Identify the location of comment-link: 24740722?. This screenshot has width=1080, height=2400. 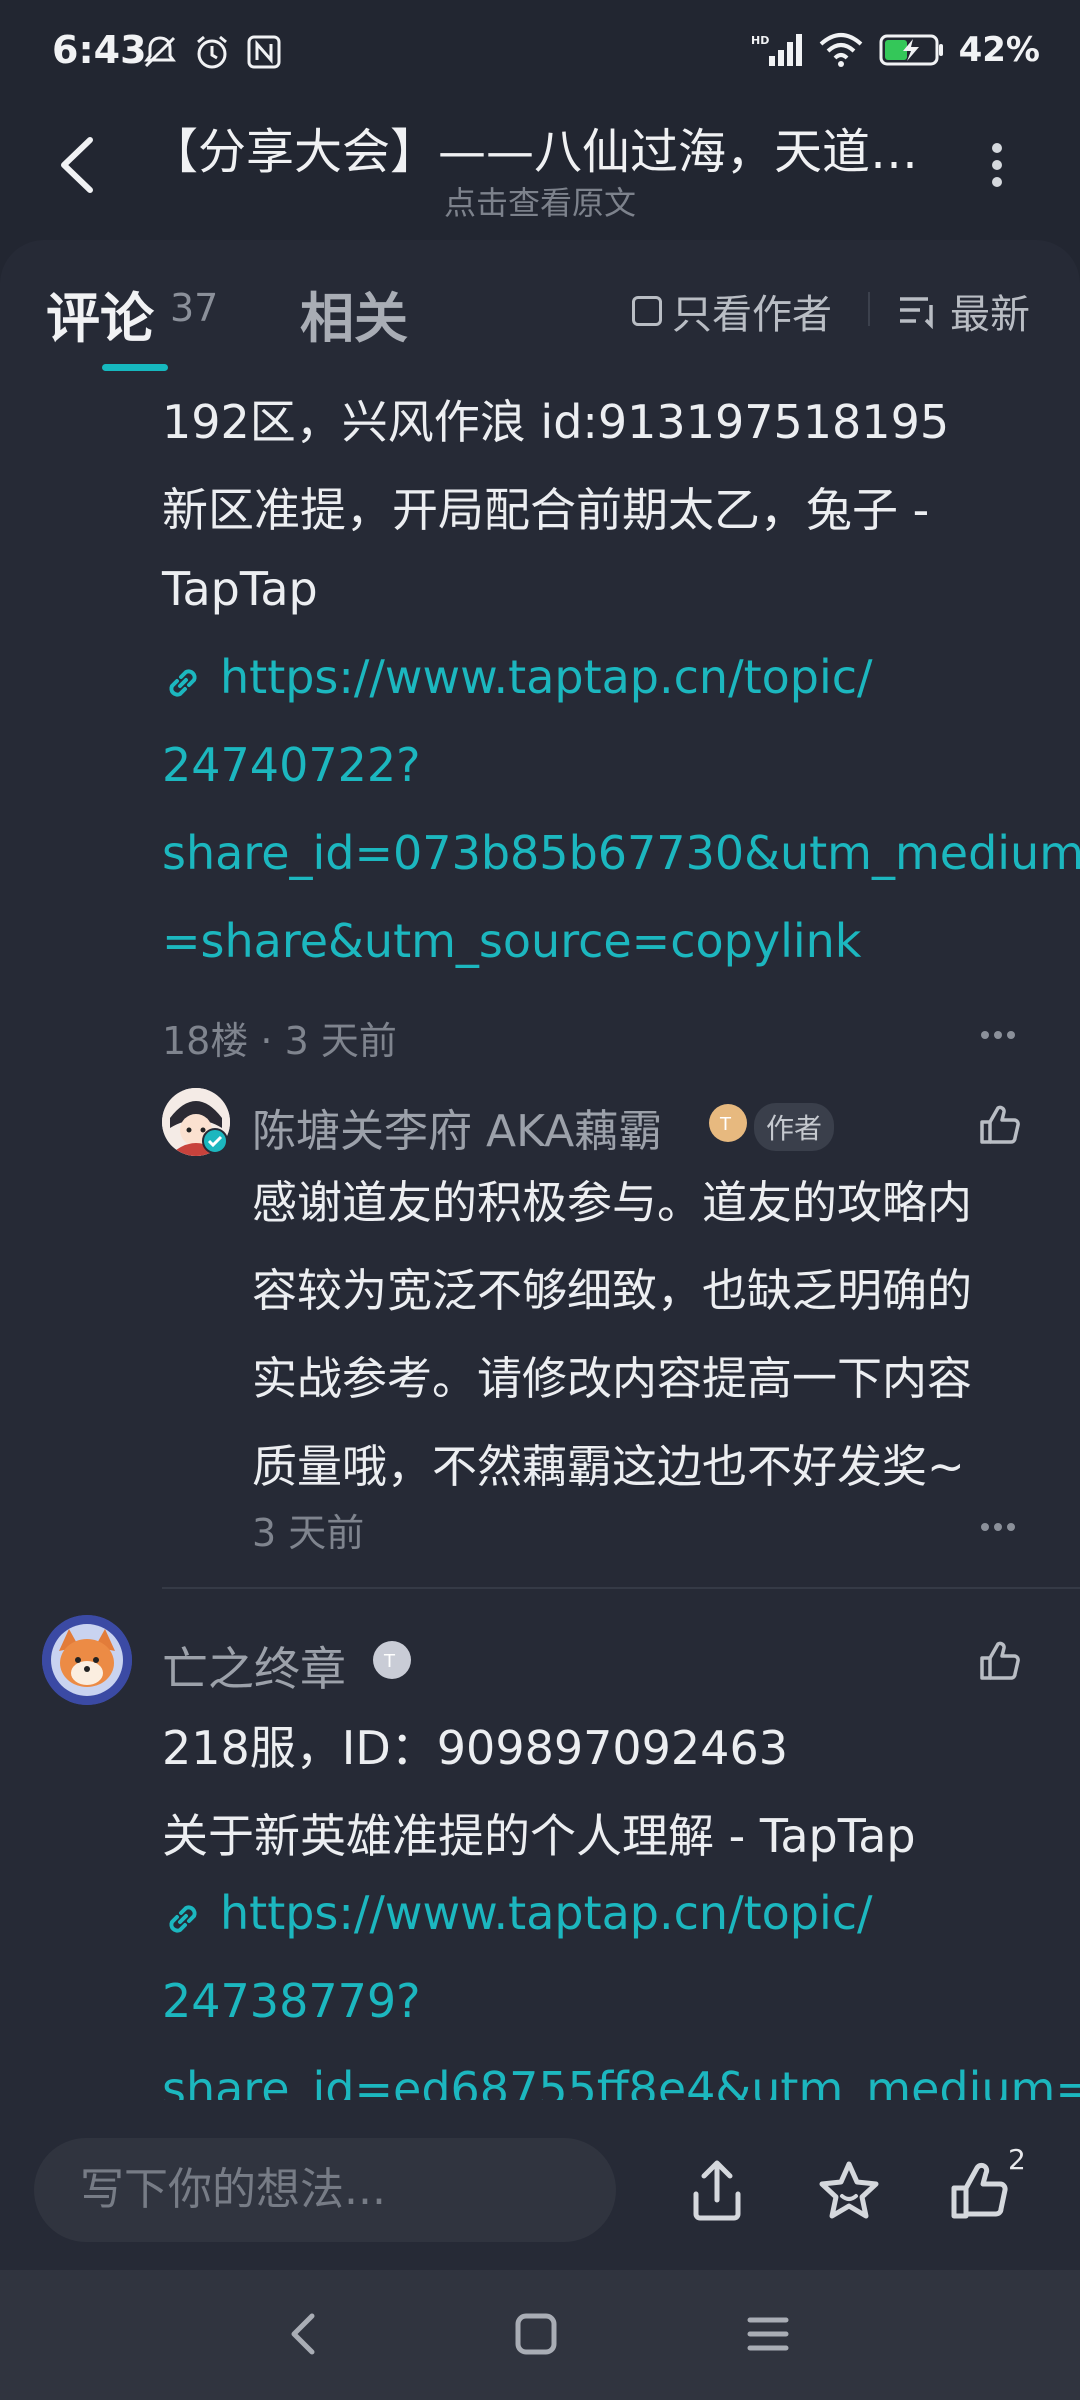
(291, 765).